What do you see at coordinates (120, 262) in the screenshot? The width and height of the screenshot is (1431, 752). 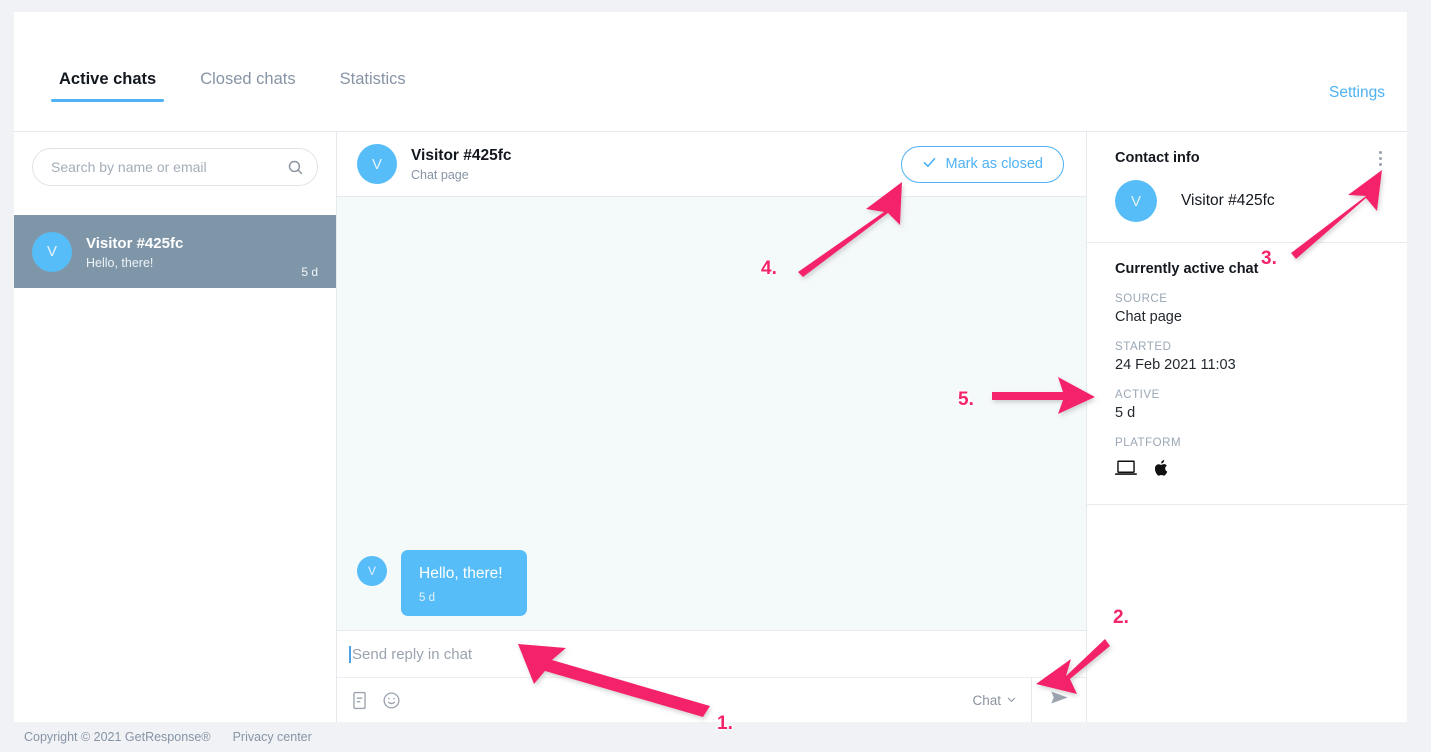 I see `list-item-snippet: Hello, there!` at bounding box center [120, 262].